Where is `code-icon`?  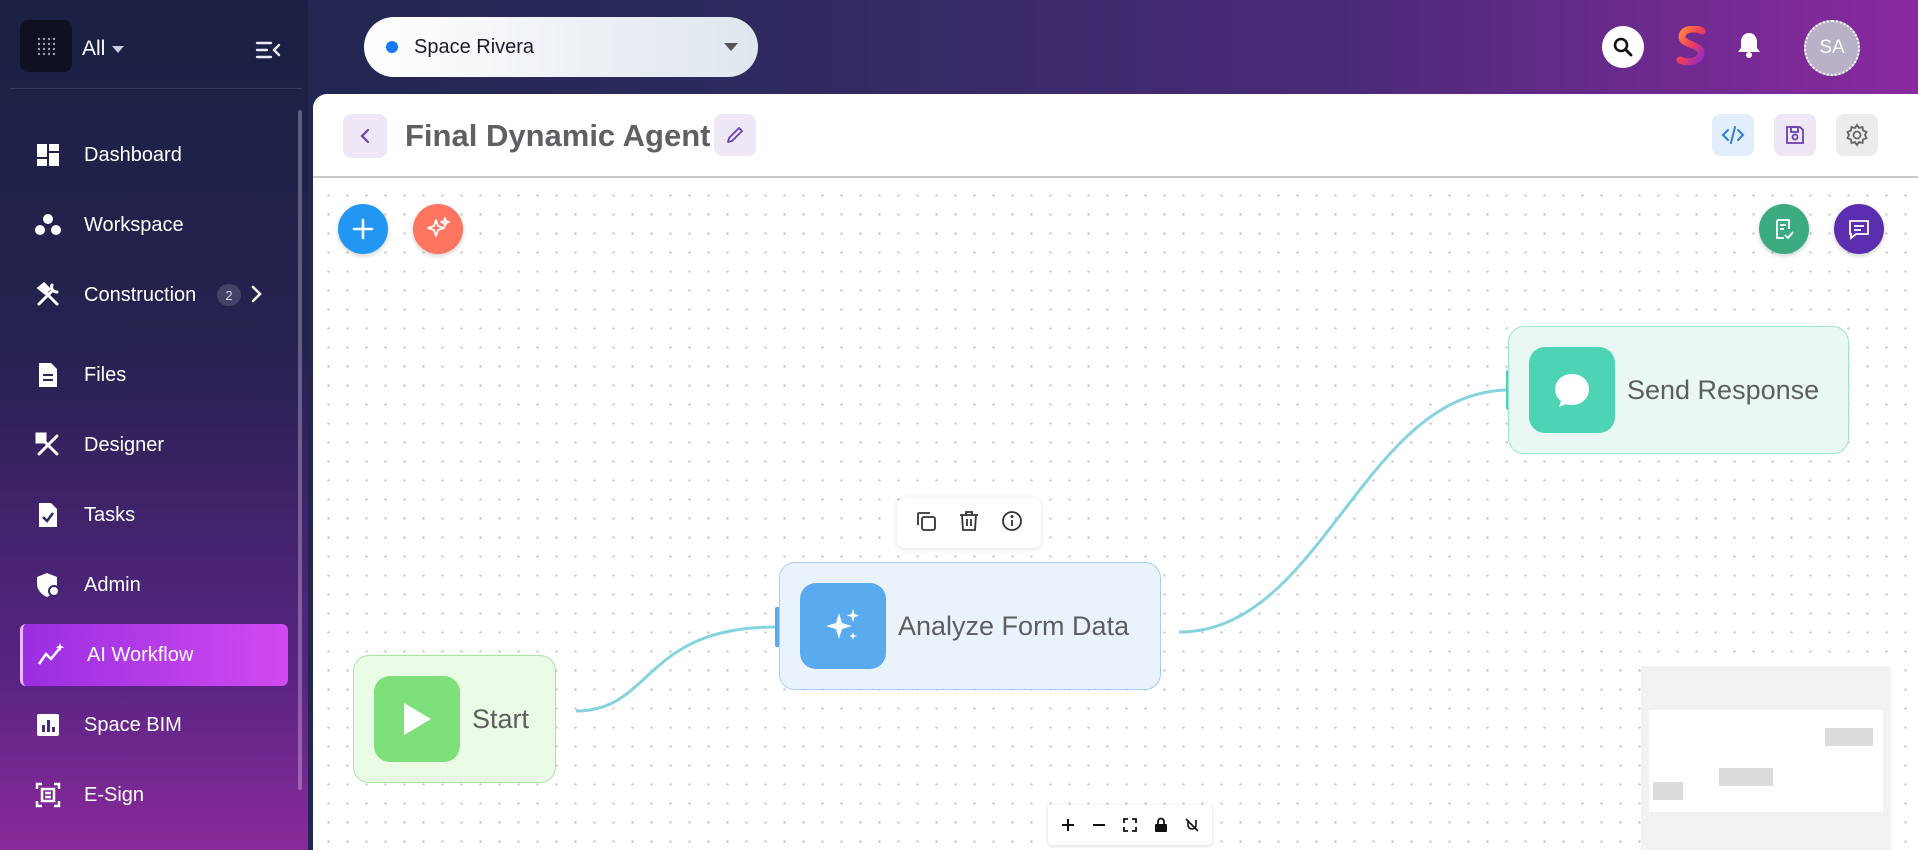
code-icon is located at coordinates (1733, 135).